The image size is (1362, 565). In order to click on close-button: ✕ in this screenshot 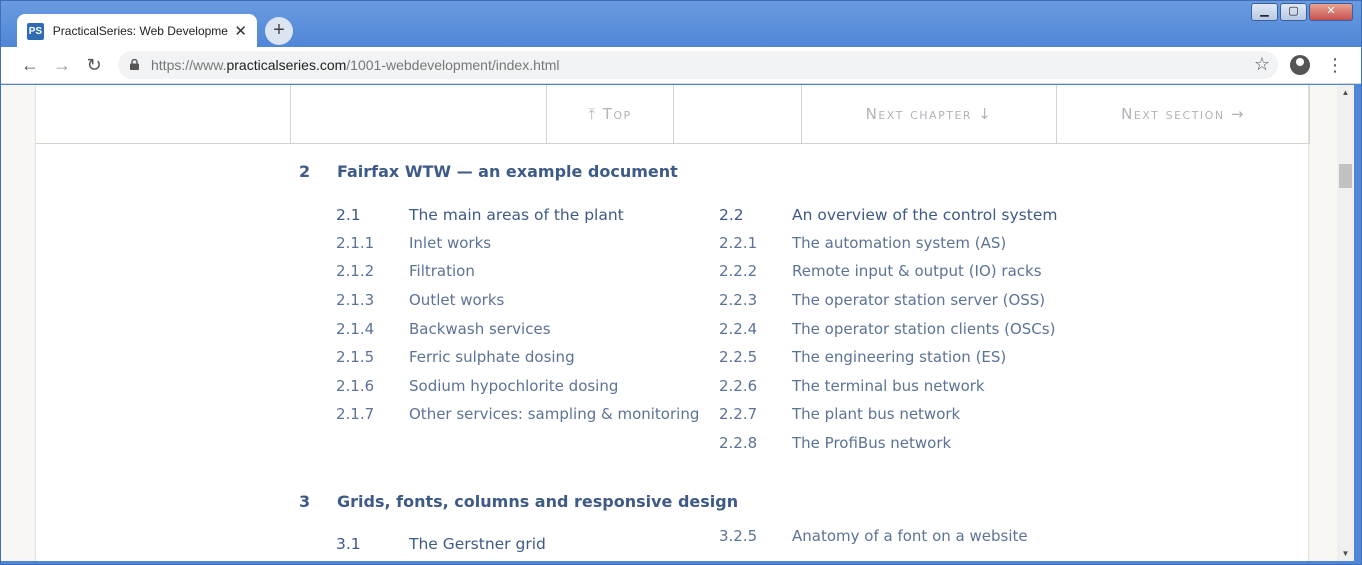, I will do `click(1331, 12)`.